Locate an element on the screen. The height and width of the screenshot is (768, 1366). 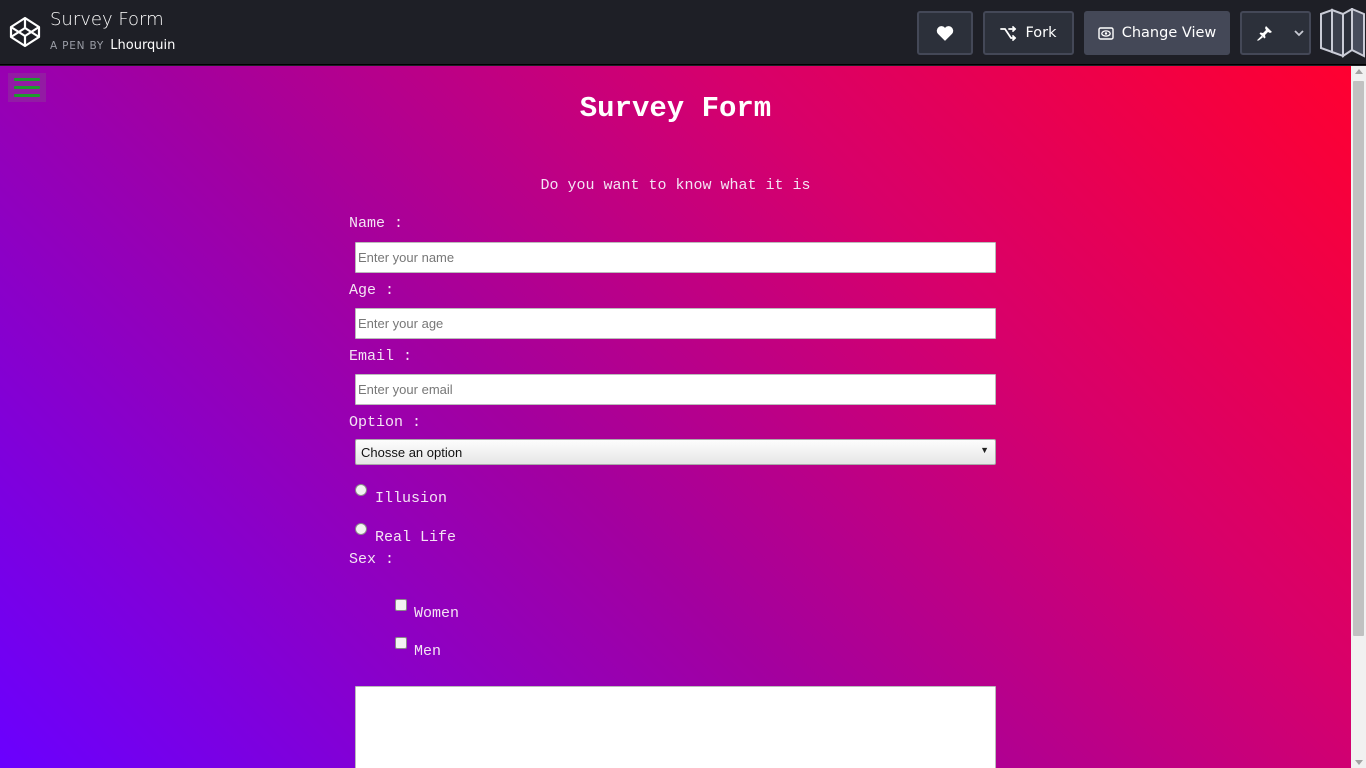
scroll-down-arrow-icon is located at coordinates (1359, 762).